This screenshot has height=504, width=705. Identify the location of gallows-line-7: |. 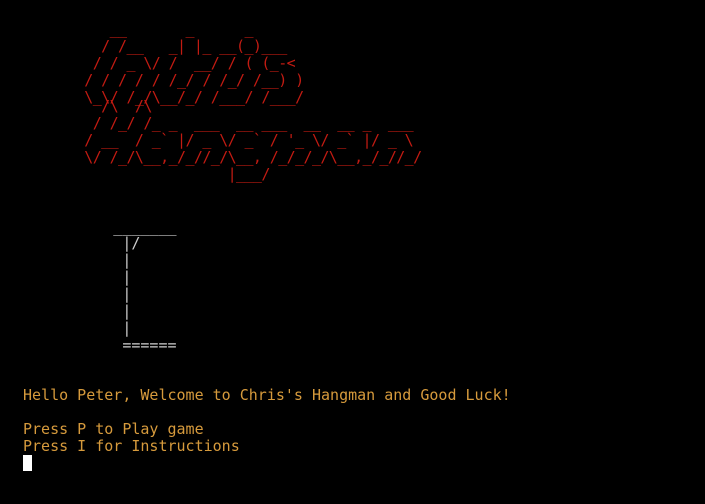
(77, 328).